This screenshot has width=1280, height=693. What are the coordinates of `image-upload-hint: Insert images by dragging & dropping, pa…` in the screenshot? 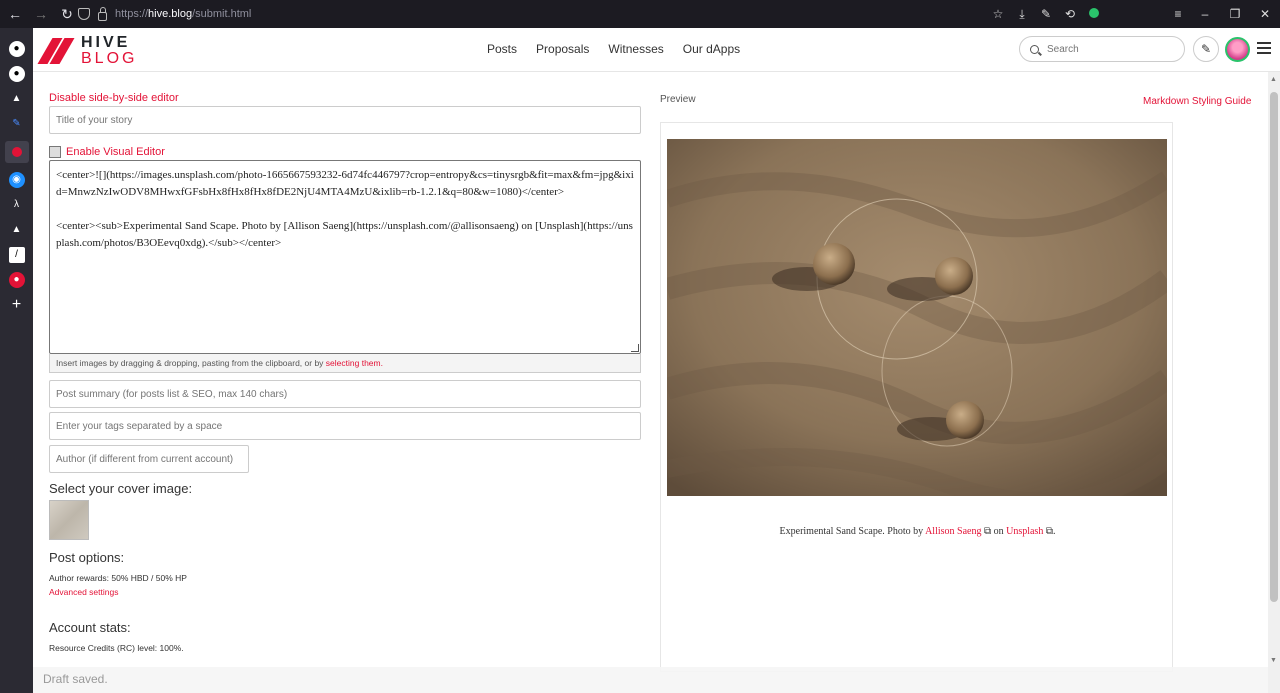 It's located at (345, 363).